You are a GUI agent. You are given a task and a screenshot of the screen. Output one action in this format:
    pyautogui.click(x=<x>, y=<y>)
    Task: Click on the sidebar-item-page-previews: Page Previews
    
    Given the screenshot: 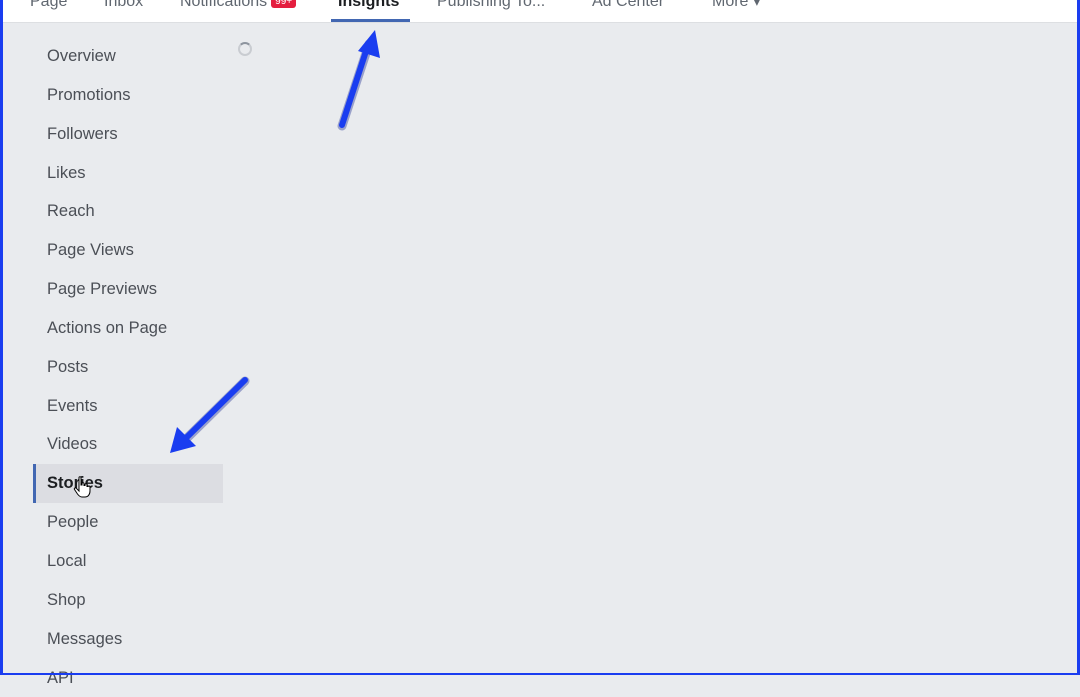 What is the action you would take?
    pyautogui.click(x=128, y=289)
    